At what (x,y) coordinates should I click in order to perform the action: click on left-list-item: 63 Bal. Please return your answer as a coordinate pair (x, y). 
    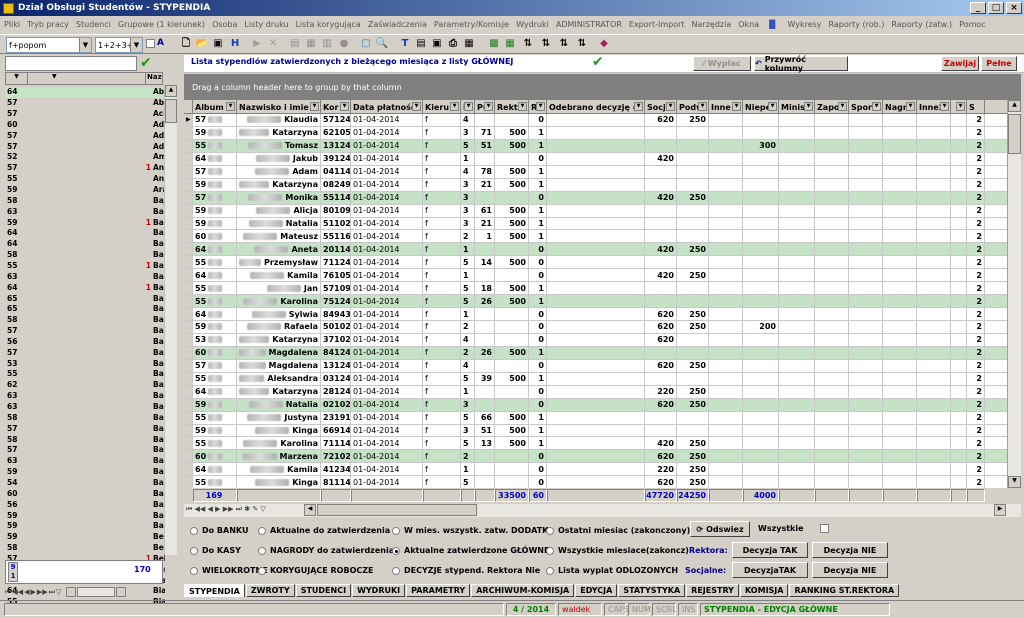
    Looking at the image, I should click on (85, 407).